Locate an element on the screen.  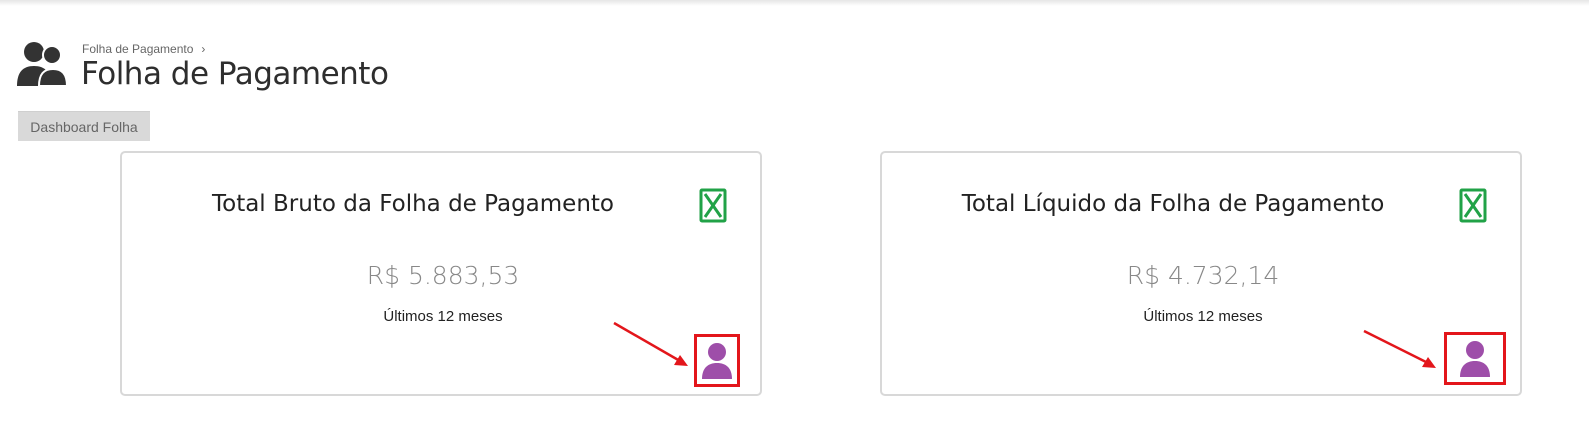
card-value: R$ 4.732,14 is located at coordinates (1203, 275).